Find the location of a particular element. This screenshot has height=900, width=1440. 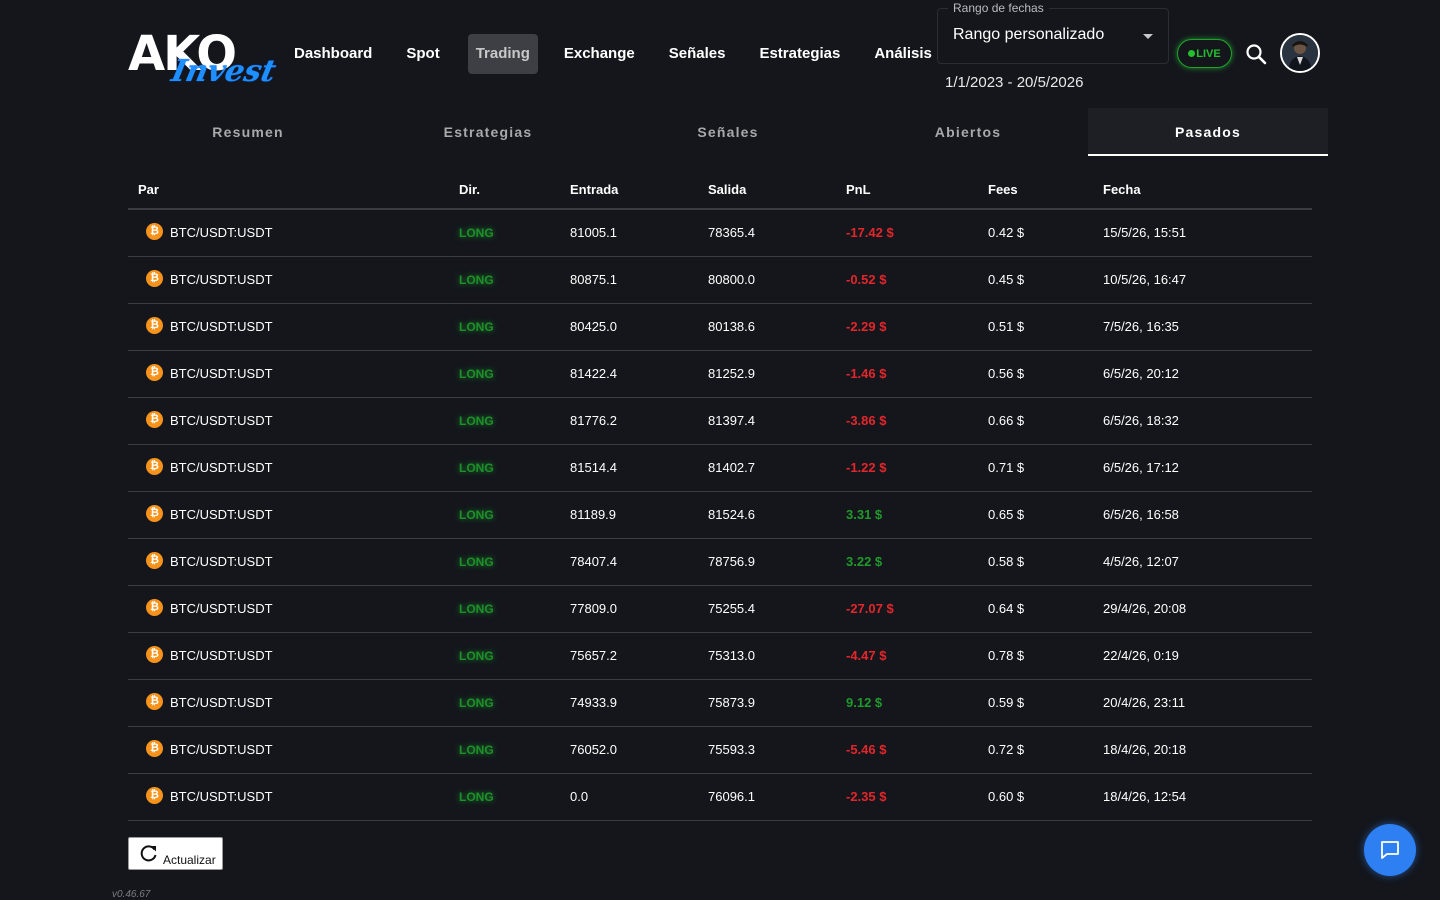

refresh-button: Actualizar is located at coordinates (175, 853).